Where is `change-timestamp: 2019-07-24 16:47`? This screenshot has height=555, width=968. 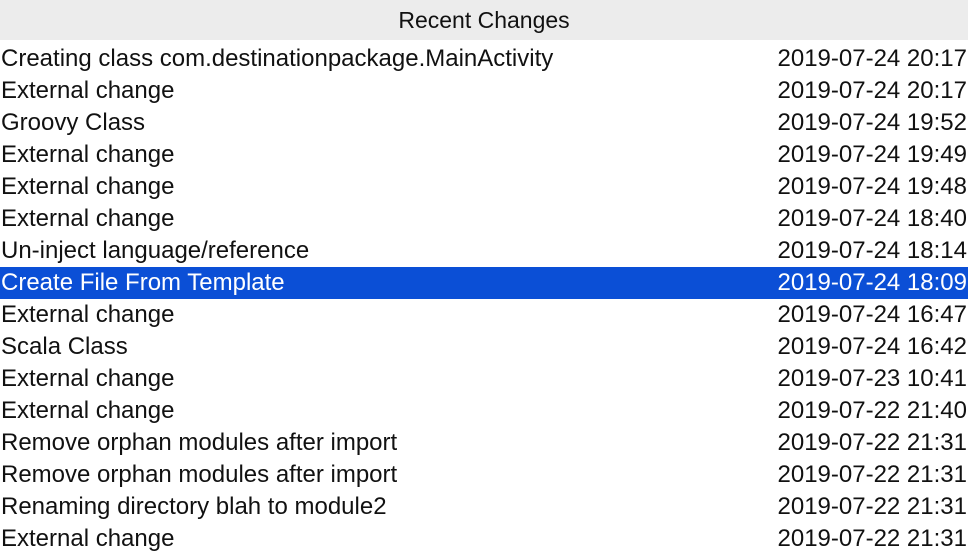
change-timestamp: 2019-07-24 16:47 is located at coordinates (873, 315).